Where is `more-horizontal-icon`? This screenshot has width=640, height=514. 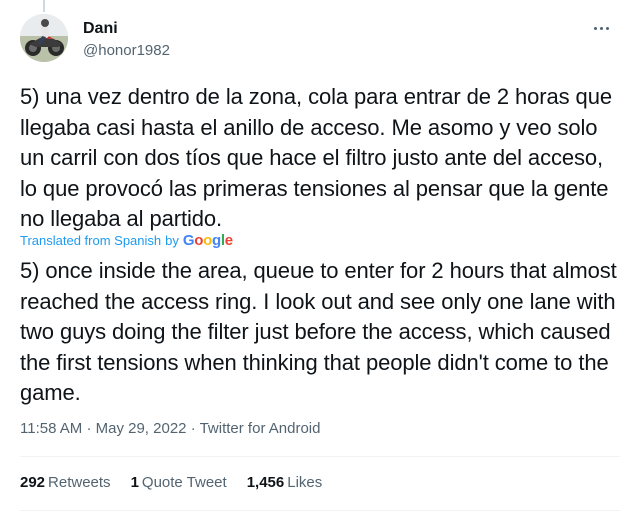 more-horizontal-icon is located at coordinates (601, 28).